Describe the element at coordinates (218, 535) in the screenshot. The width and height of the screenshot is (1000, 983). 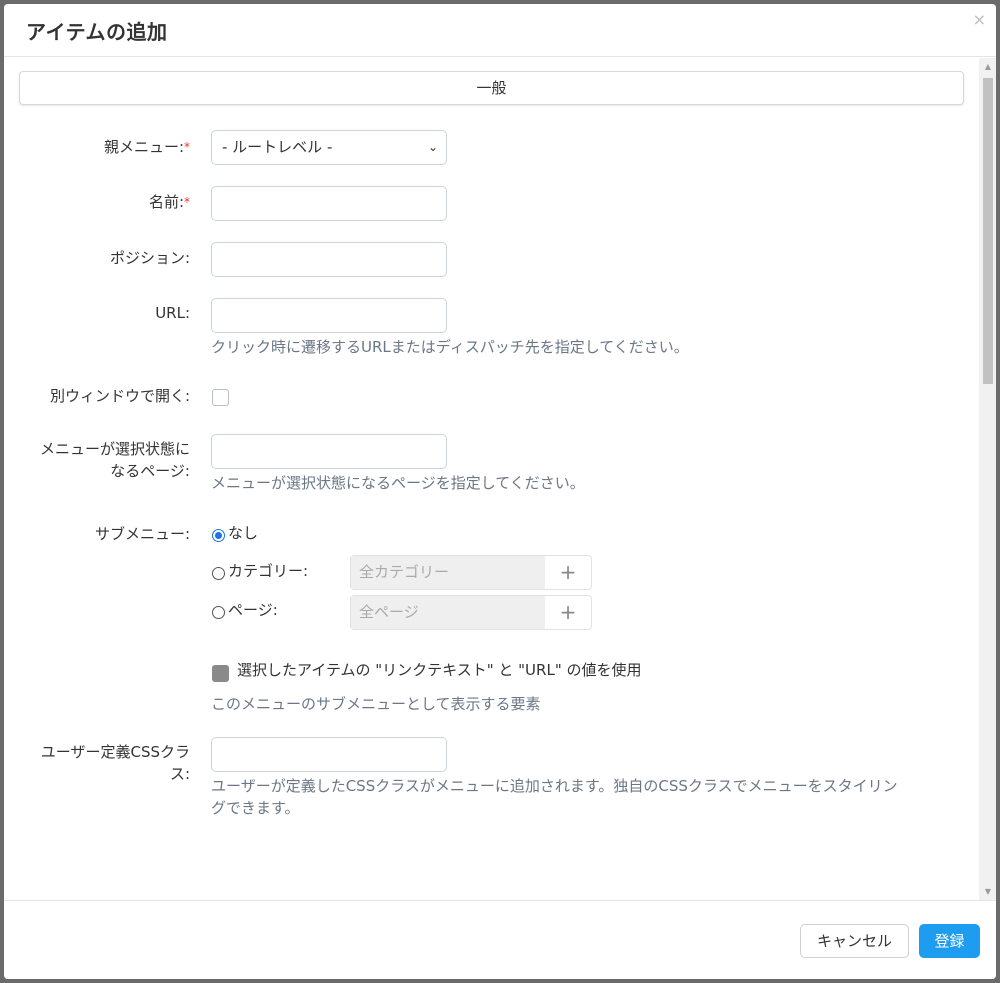
I see `submenu-none-radio` at that location.